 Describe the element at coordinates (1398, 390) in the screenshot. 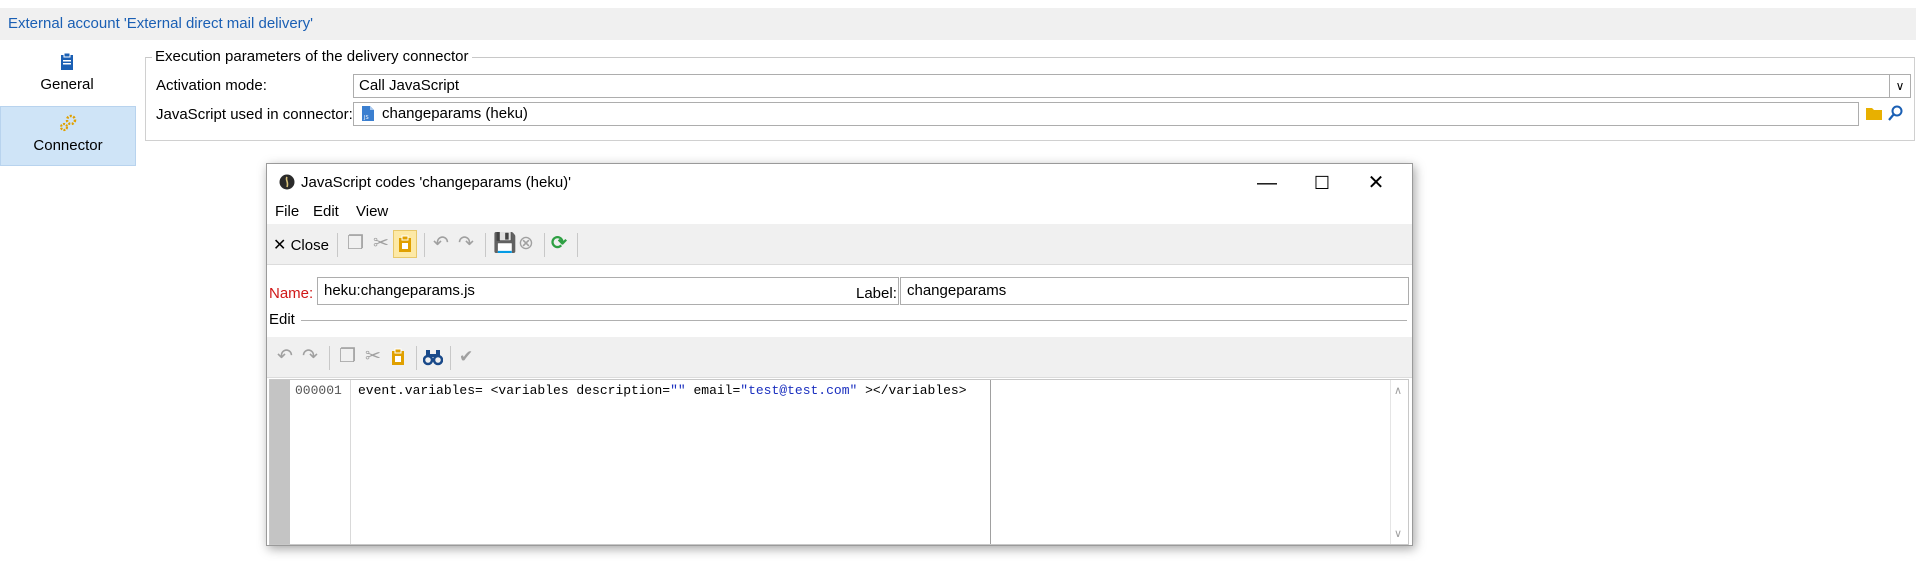

I see `scroll-up-icon: ∧` at that location.